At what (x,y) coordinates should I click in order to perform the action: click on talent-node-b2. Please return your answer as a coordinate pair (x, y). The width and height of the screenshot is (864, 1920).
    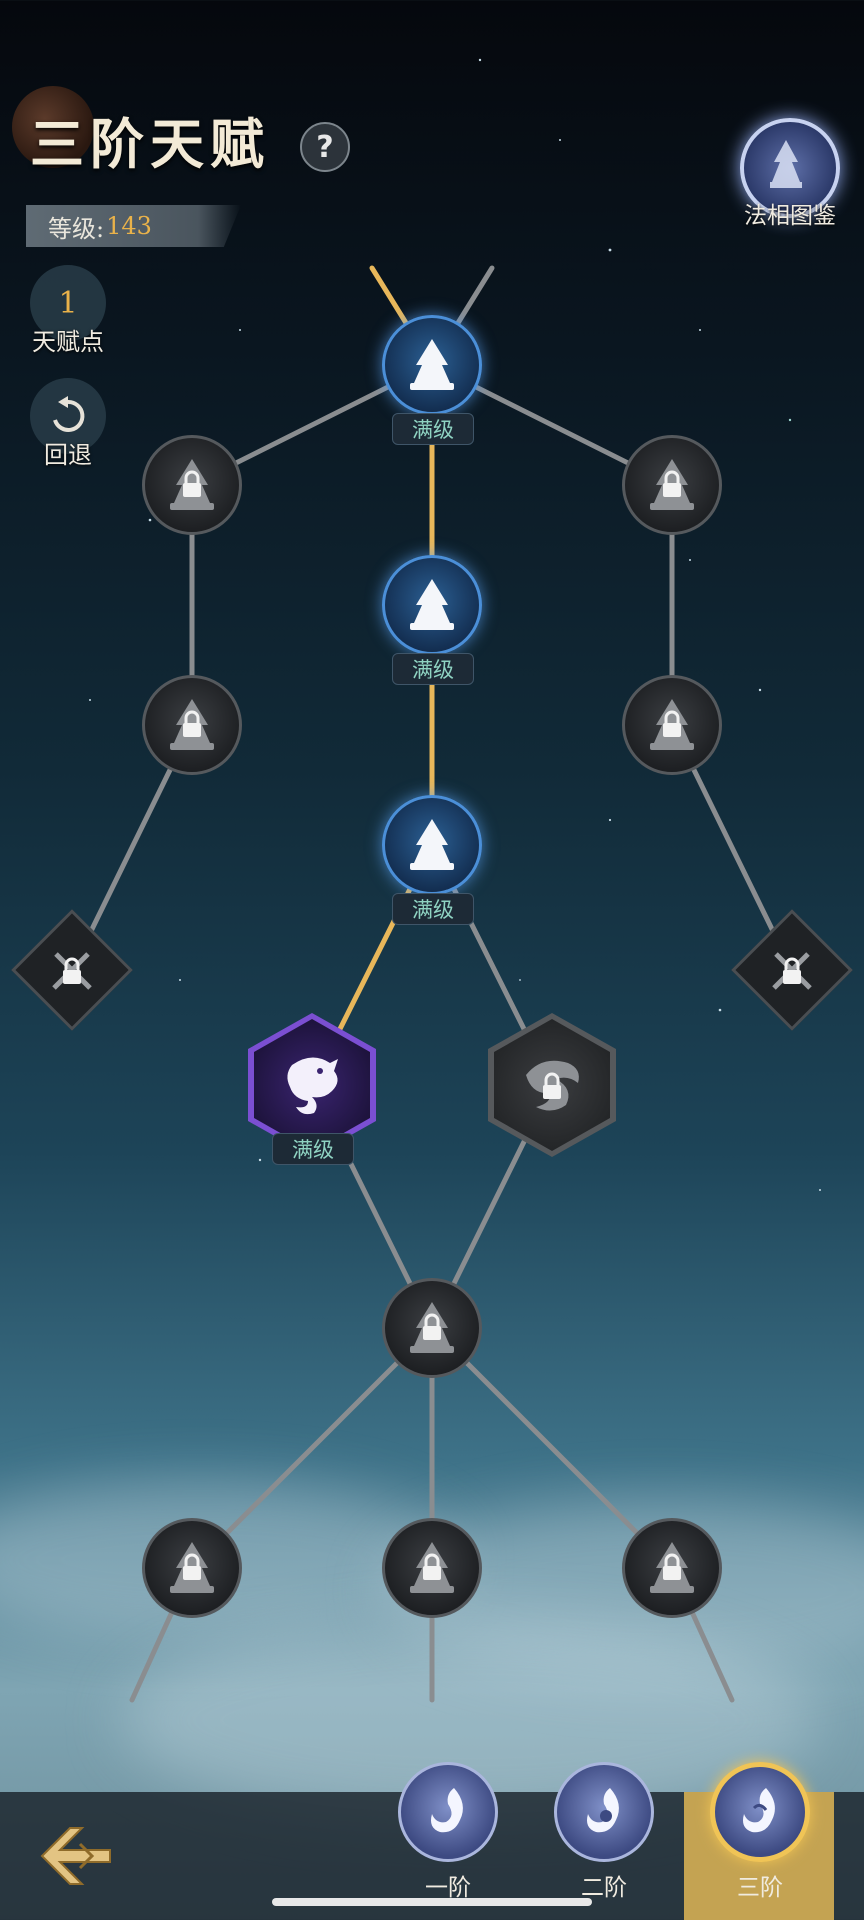
    Looking at the image, I should click on (432, 1568).